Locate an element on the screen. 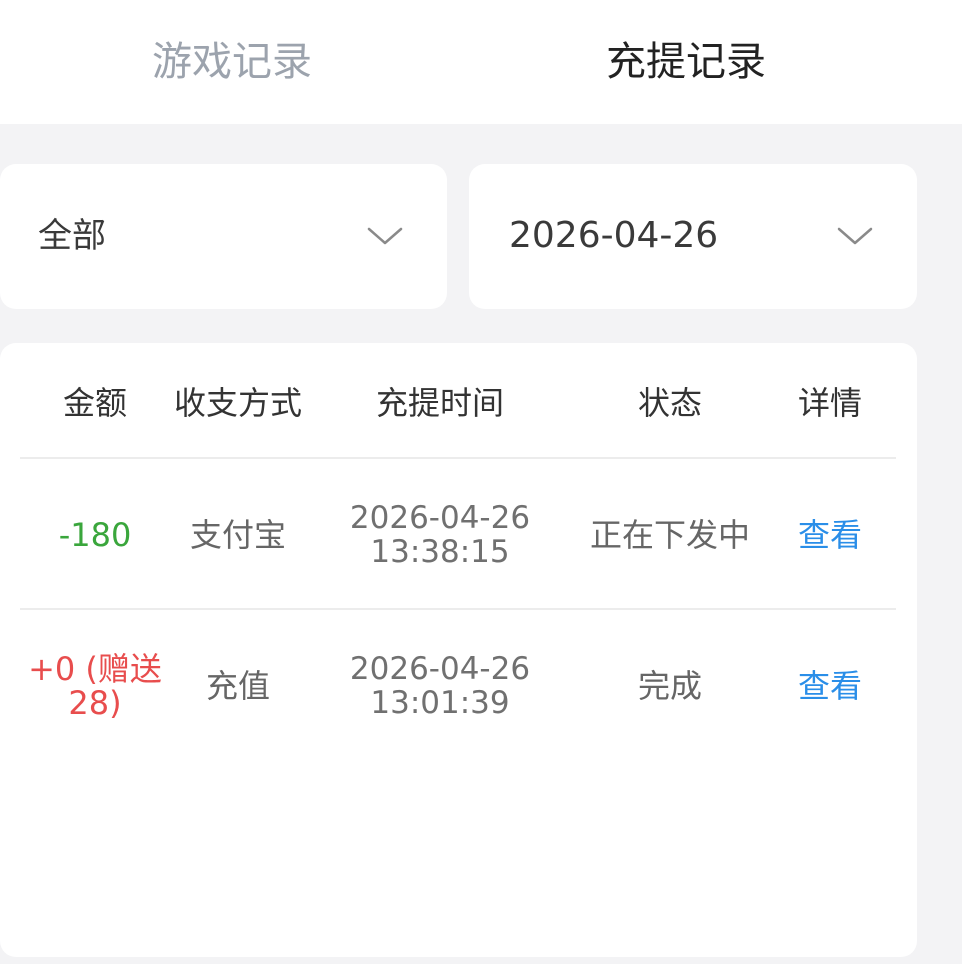 This screenshot has height=964, width=962. row-status: 完成 is located at coordinates (669, 686).